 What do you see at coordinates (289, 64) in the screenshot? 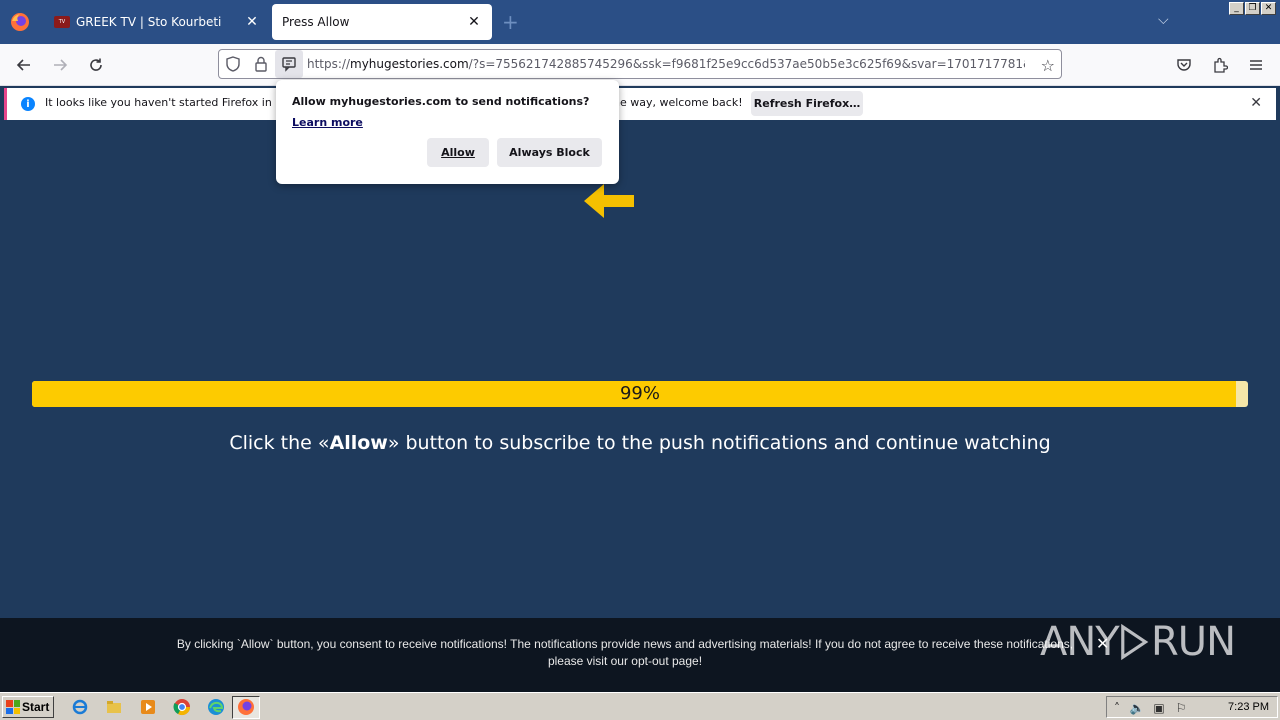
I see `notification-permission-icon` at bounding box center [289, 64].